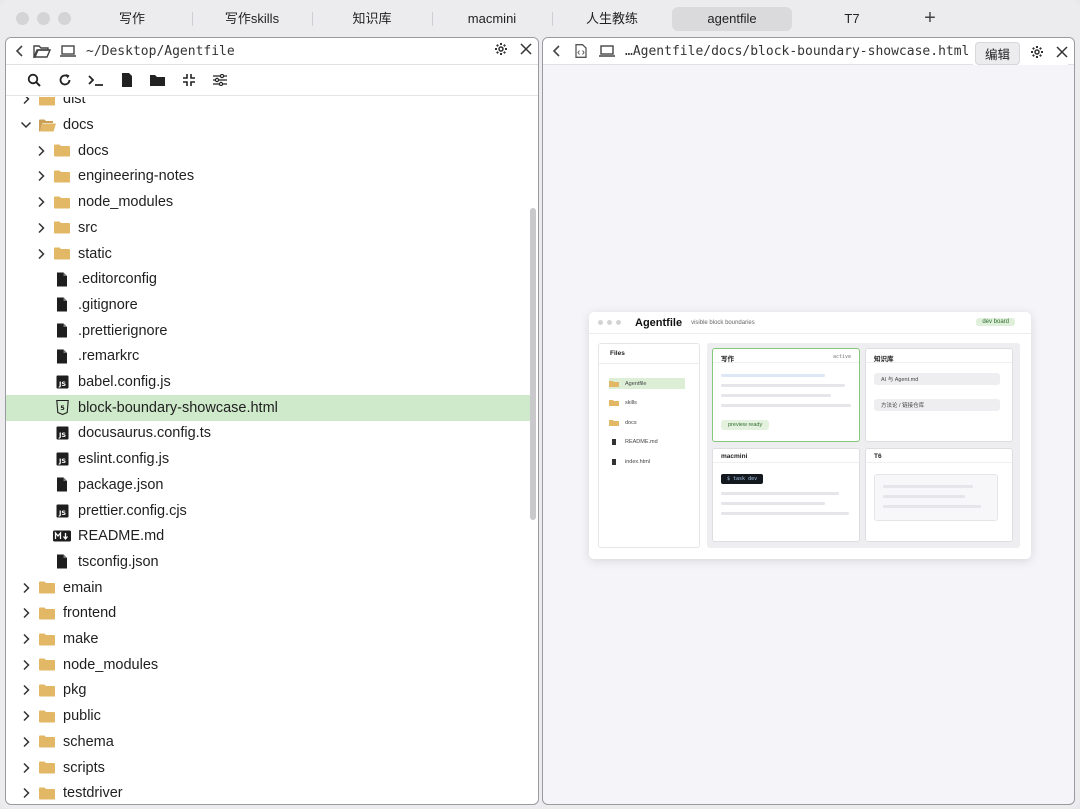 The image size is (1080, 809). What do you see at coordinates (84, 767) in the screenshot?
I see `tree-item-label: scripts` at bounding box center [84, 767].